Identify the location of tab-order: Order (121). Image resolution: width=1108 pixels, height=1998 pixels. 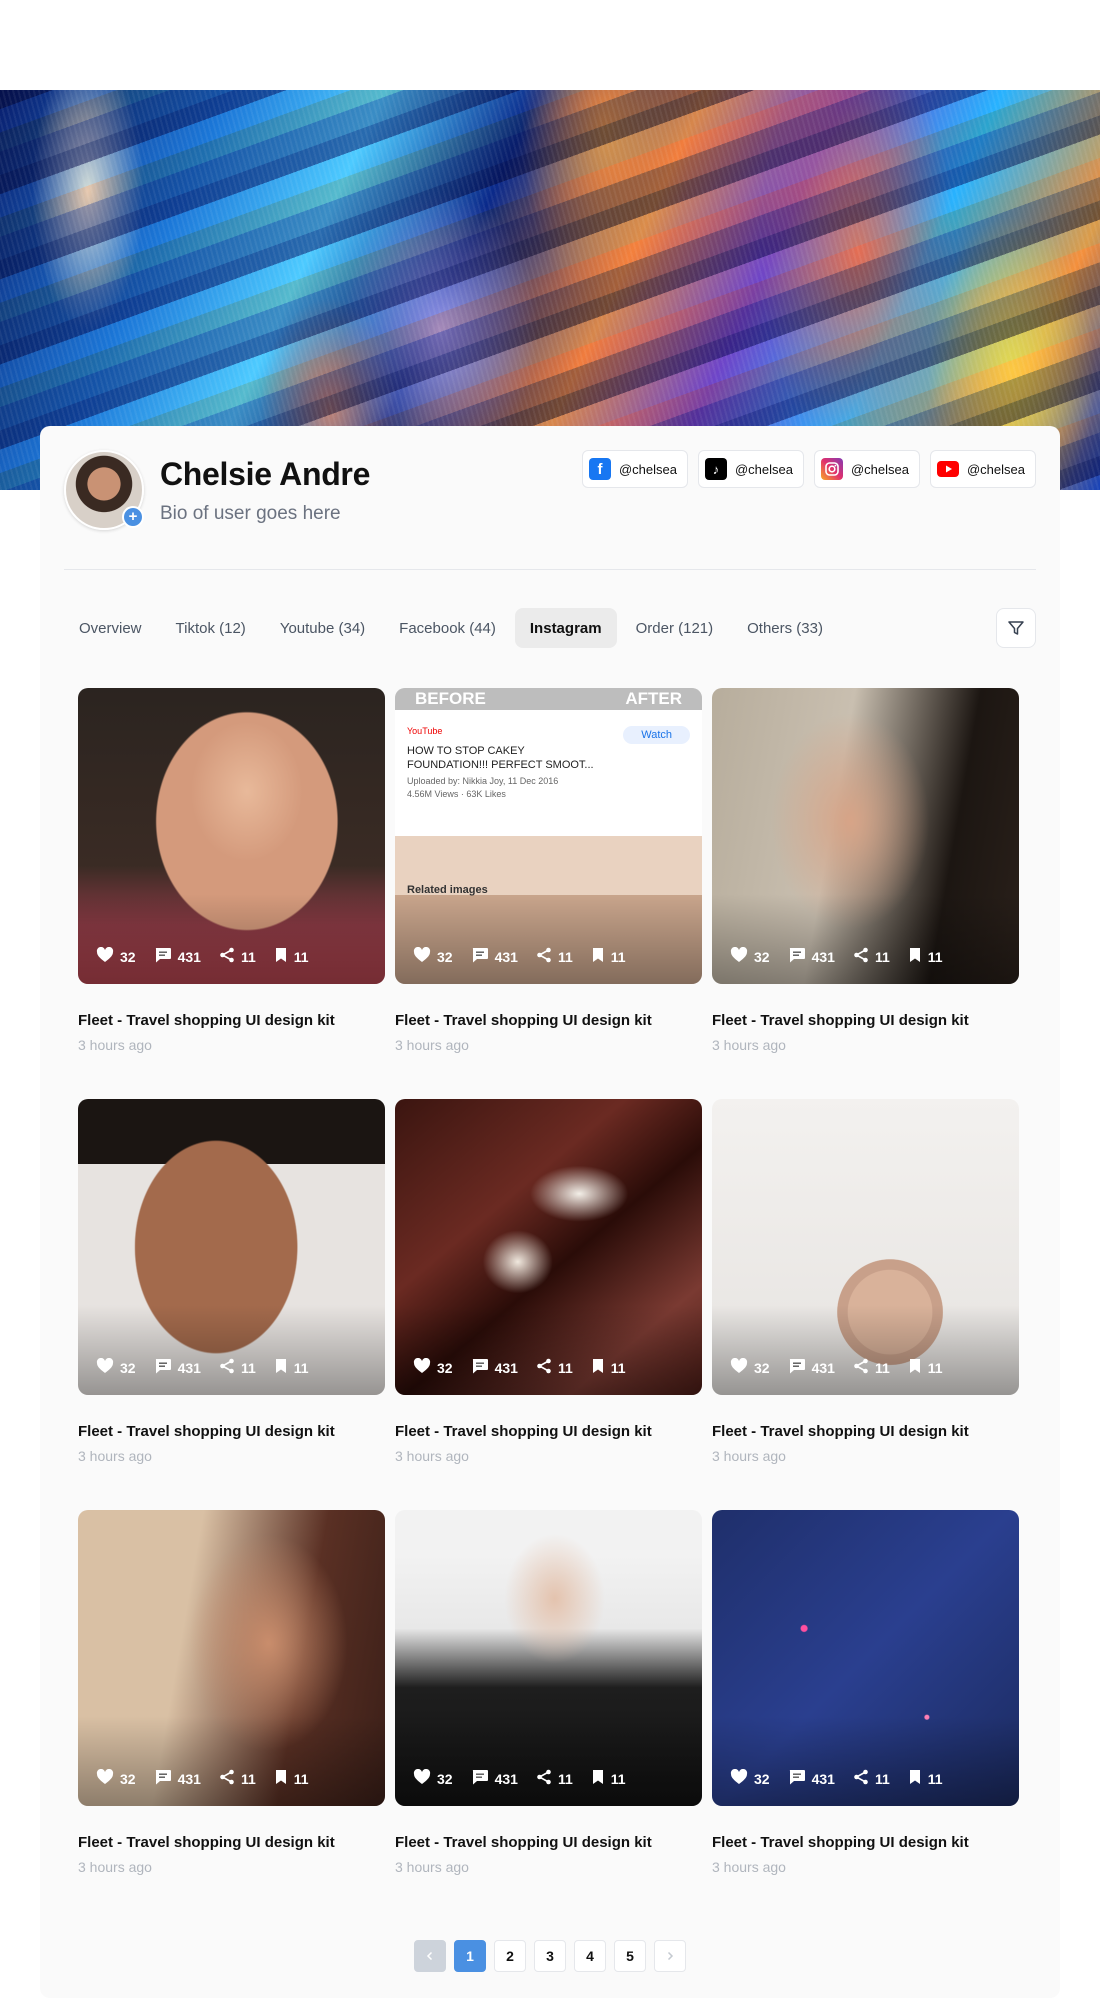
(675, 628).